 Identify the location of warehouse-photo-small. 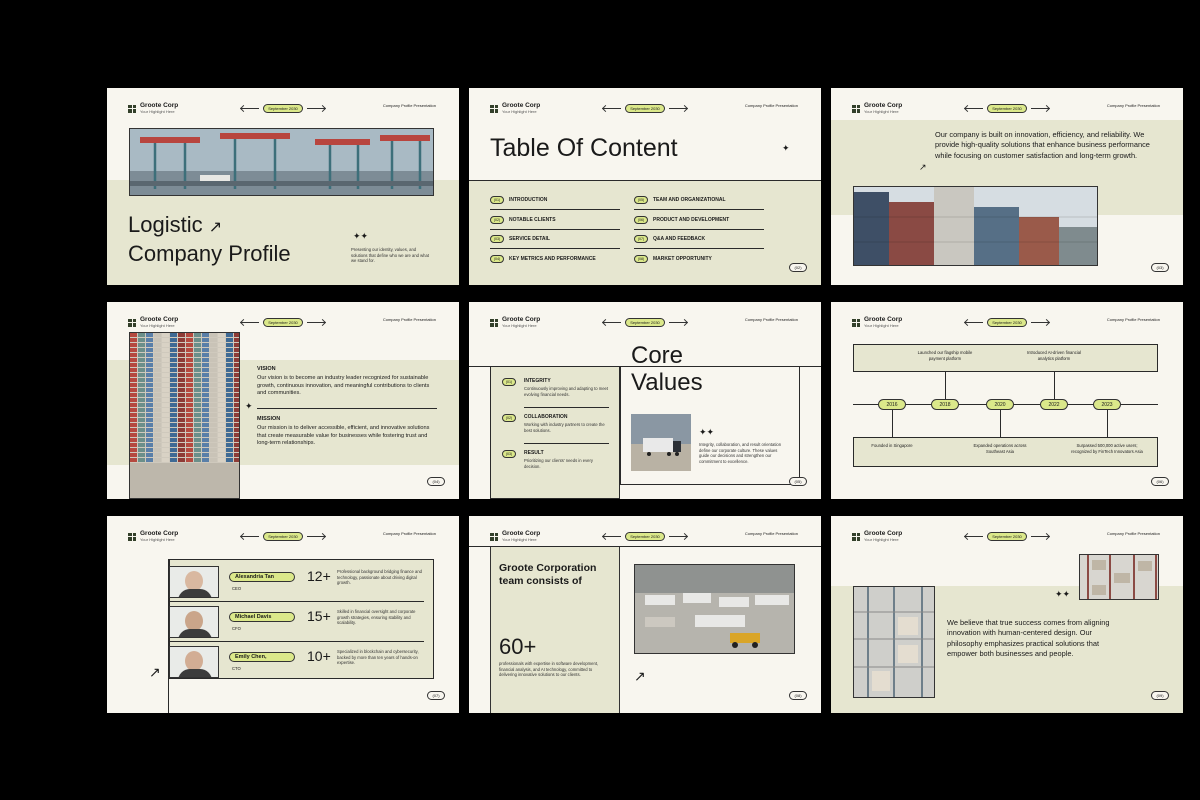
(1119, 577).